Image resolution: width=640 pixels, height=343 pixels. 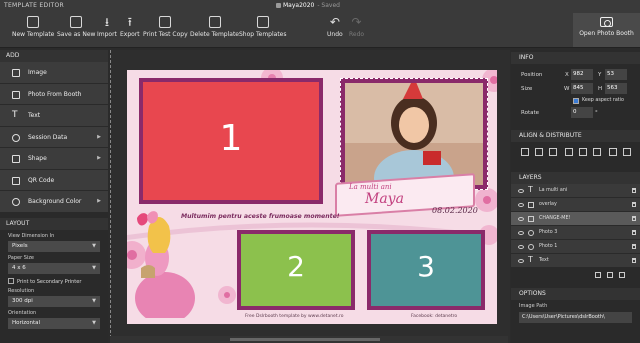 What do you see at coordinates (603, 100) in the screenshot?
I see `keep-aspect-label: Keep aspect ratio` at bounding box center [603, 100].